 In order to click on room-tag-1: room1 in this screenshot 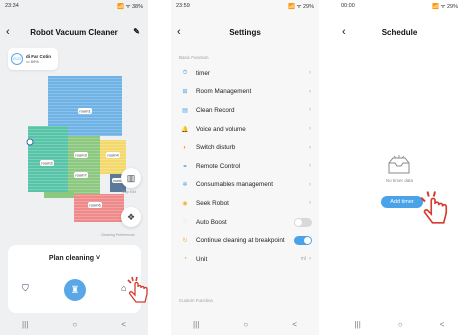, I will do `click(85, 111)`.